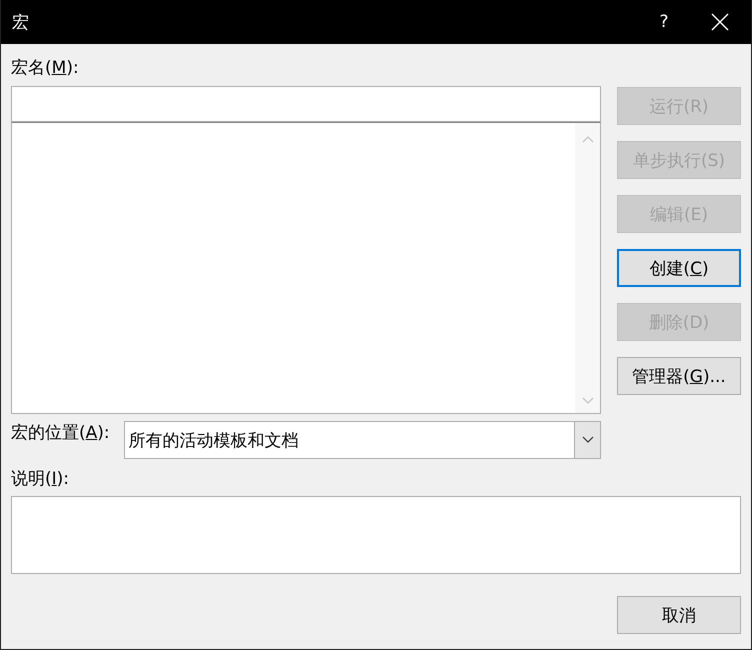 This screenshot has height=650, width=752. What do you see at coordinates (40, 479) in the screenshot?
I see `description-label: 说明(I):` at bounding box center [40, 479].